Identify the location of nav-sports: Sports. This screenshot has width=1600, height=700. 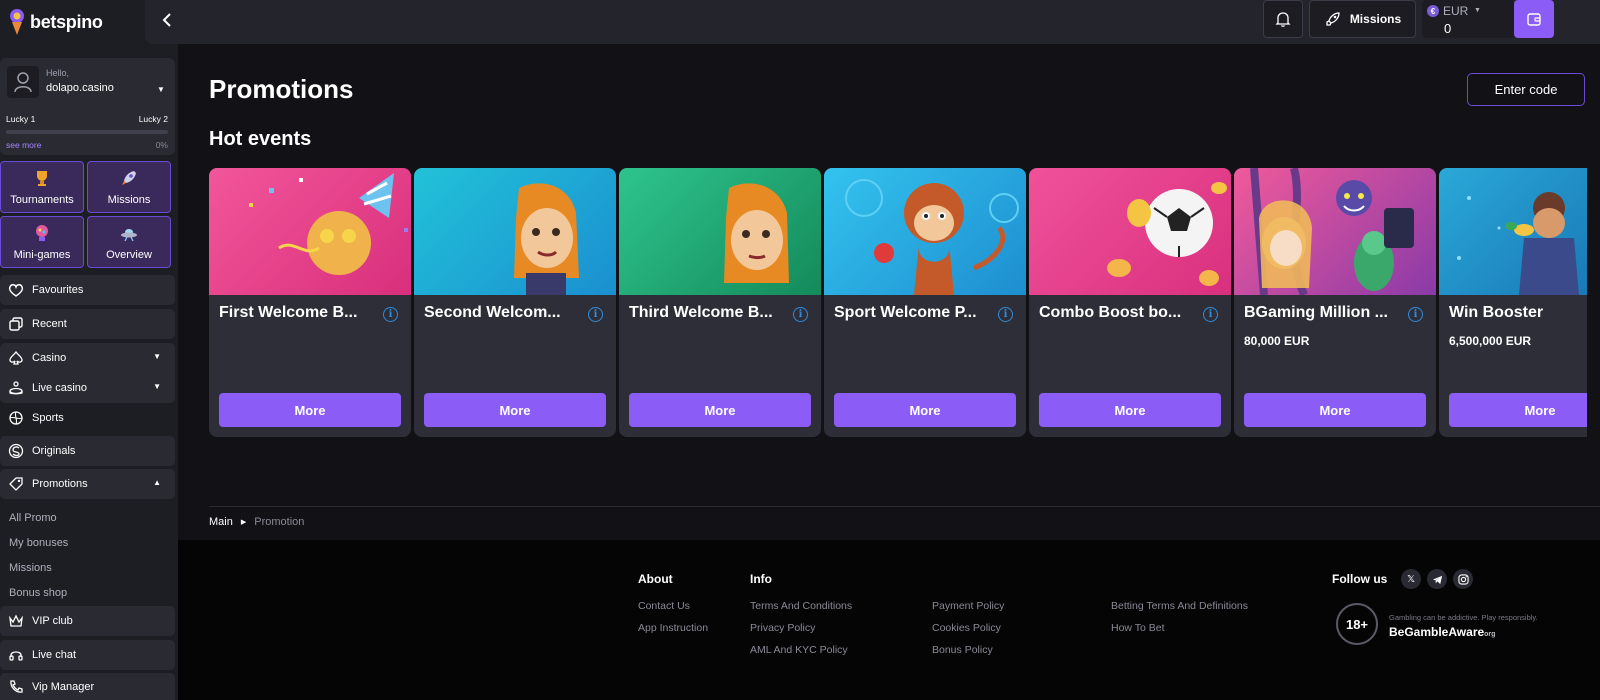
(87, 418).